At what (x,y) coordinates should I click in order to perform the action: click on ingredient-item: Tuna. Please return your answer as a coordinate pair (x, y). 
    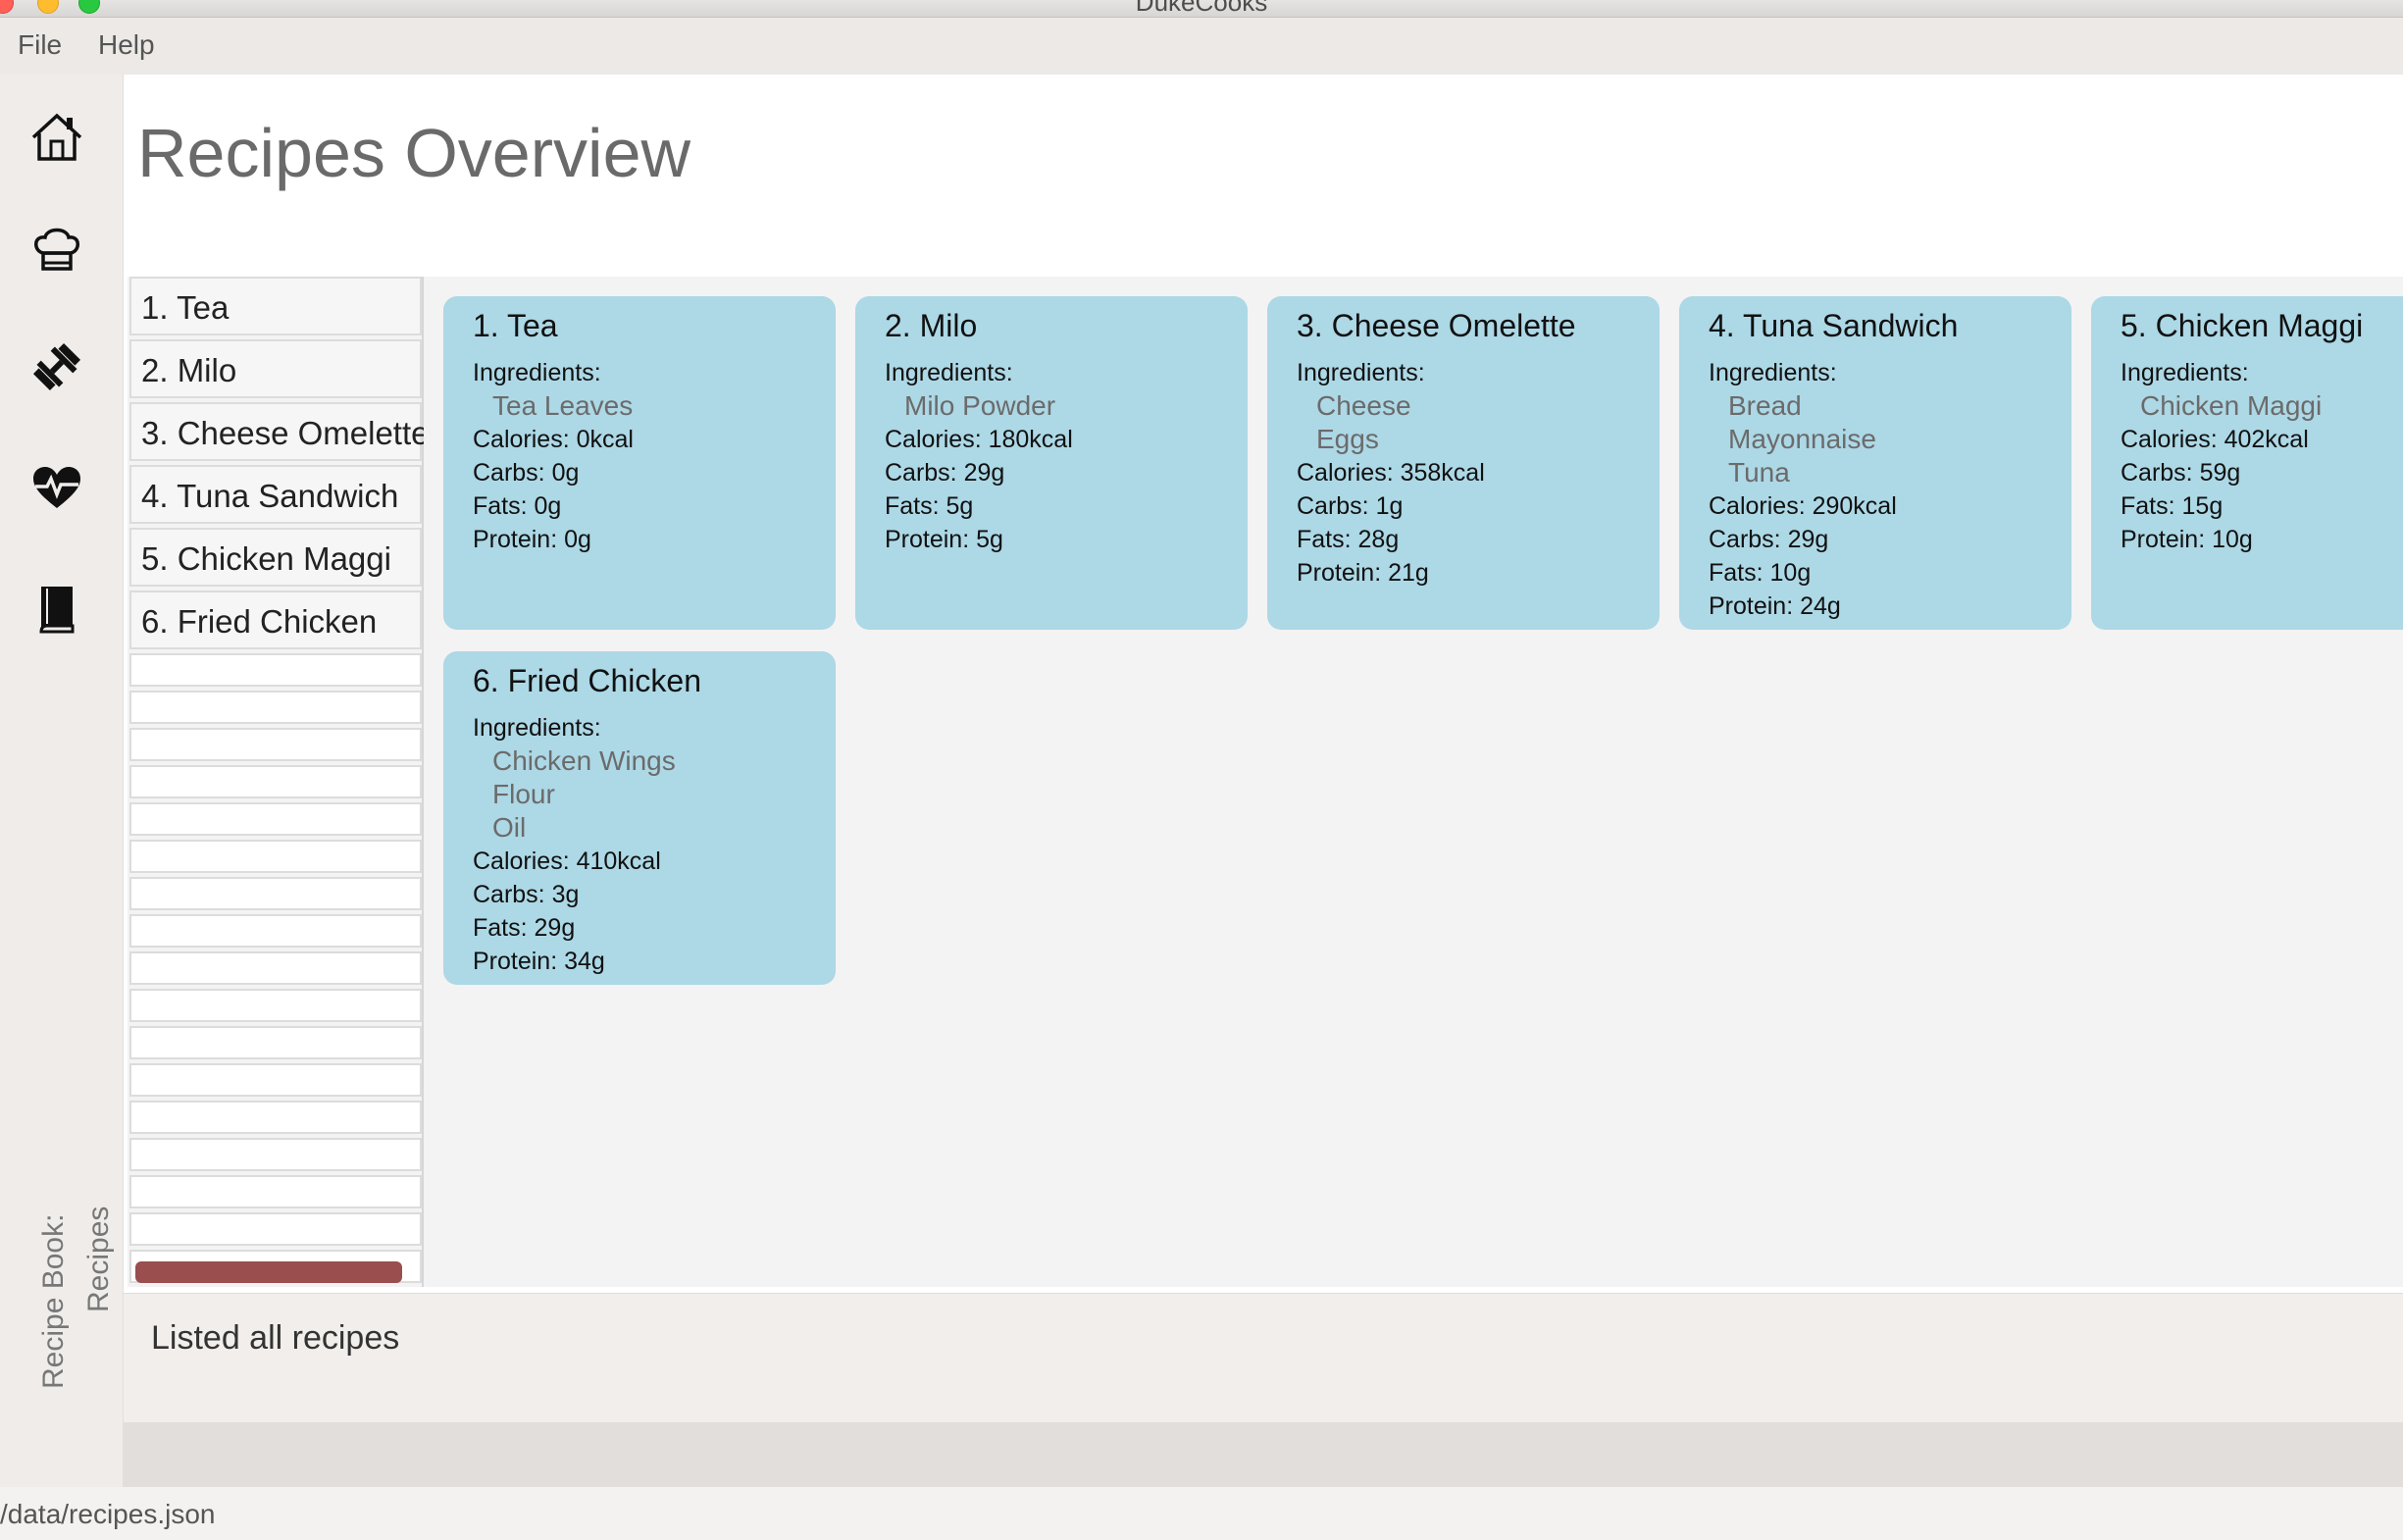
    Looking at the image, I should click on (1759, 472).